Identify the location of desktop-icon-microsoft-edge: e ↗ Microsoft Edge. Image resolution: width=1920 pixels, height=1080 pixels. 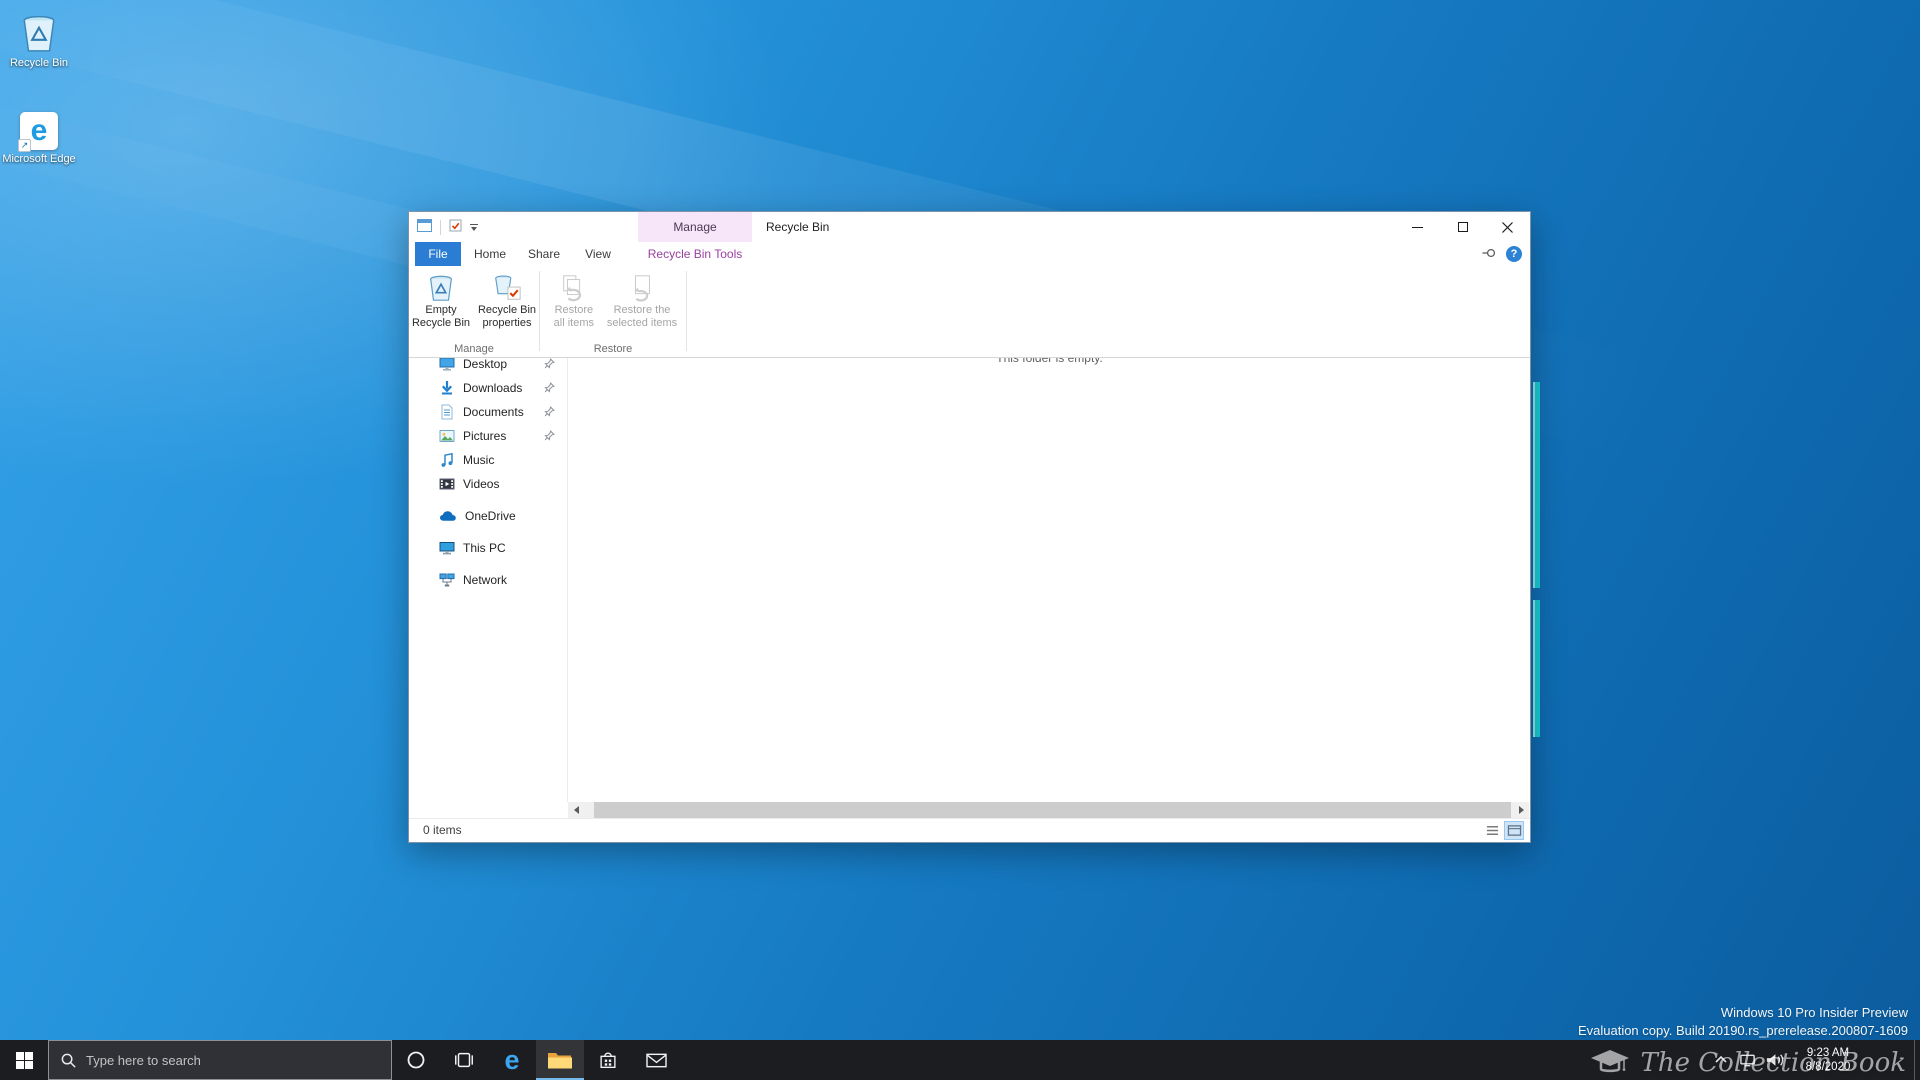
(39, 136).